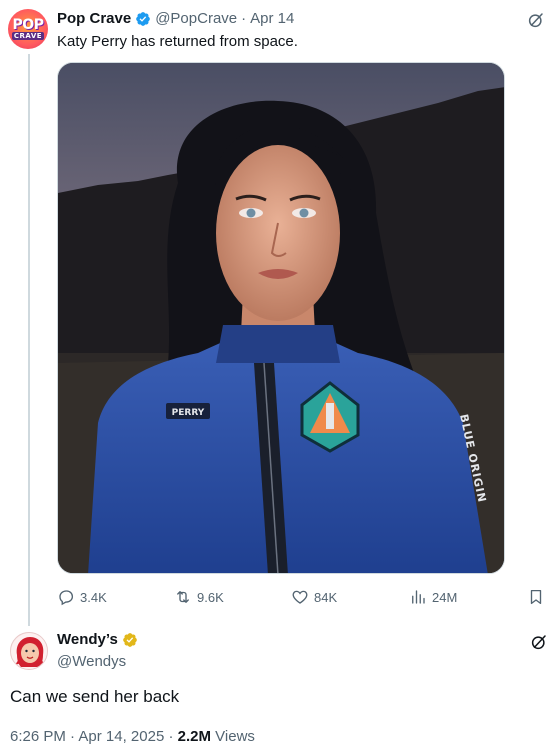  What do you see at coordinates (93, 597) in the screenshot?
I see `reply-count: 3.4K` at bounding box center [93, 597].